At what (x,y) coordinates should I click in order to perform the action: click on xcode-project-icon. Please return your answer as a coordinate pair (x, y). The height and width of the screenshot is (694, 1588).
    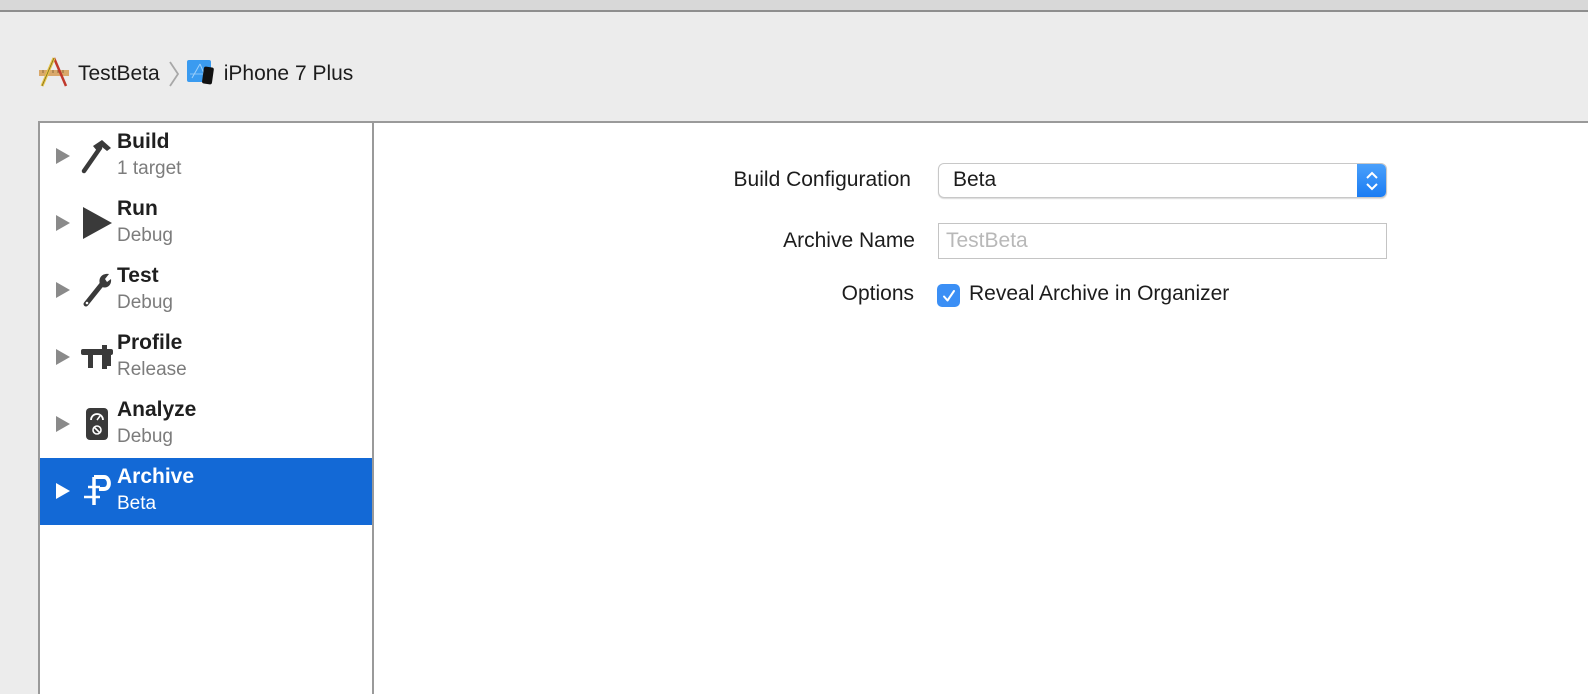
    Looking at the image, I should click on (54, 74).